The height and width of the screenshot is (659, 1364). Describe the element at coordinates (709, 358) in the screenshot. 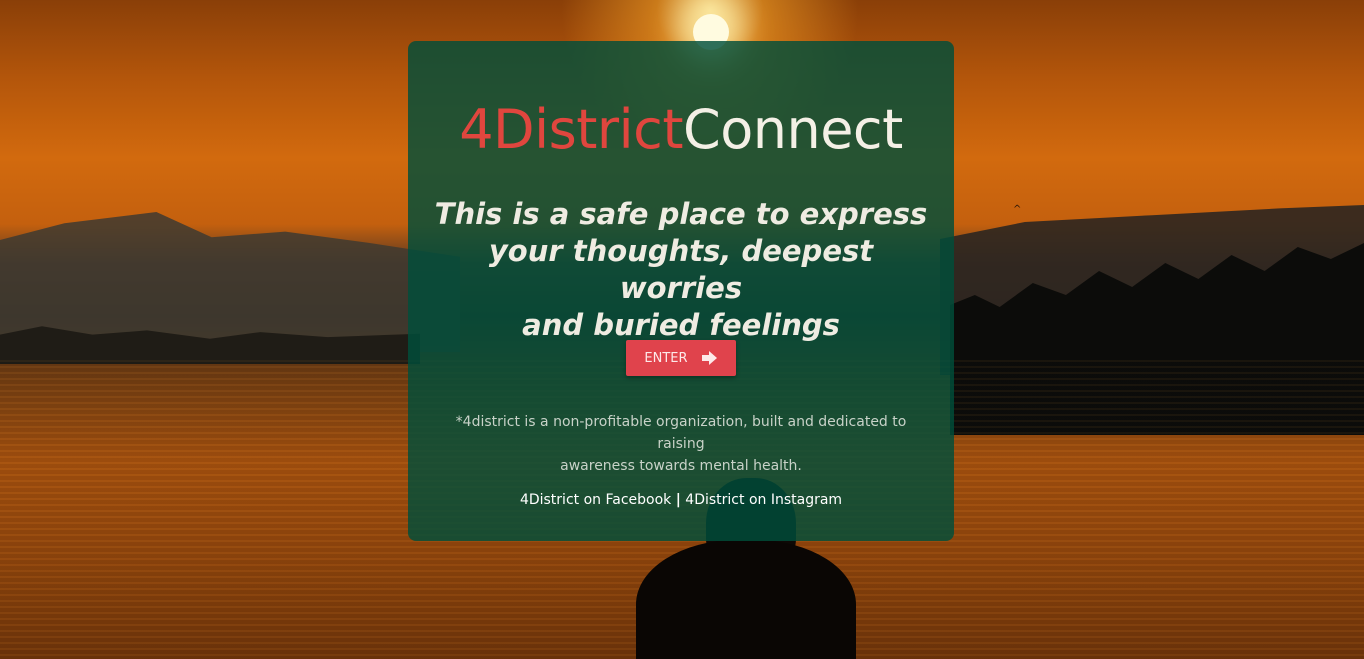

I see `arrow-right-icon` at that location.